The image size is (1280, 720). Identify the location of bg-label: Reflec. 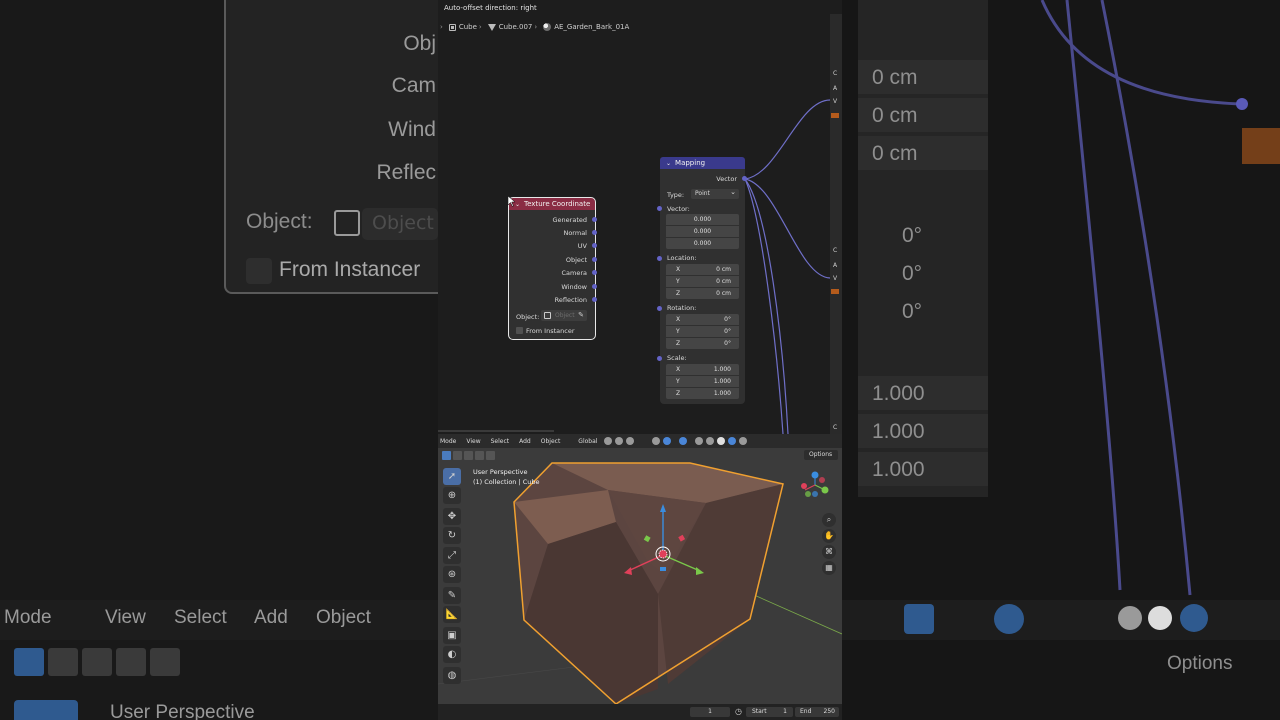
(406, 172).